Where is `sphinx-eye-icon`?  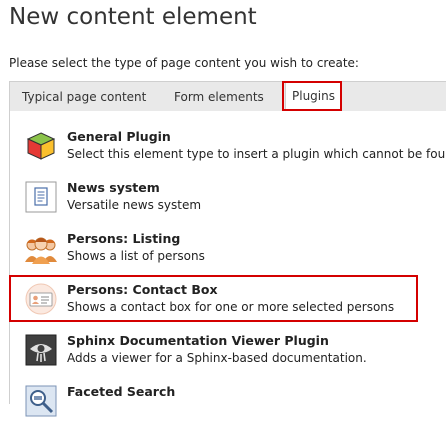 sphinx-eye-icon is located at coordinates (41, 350).